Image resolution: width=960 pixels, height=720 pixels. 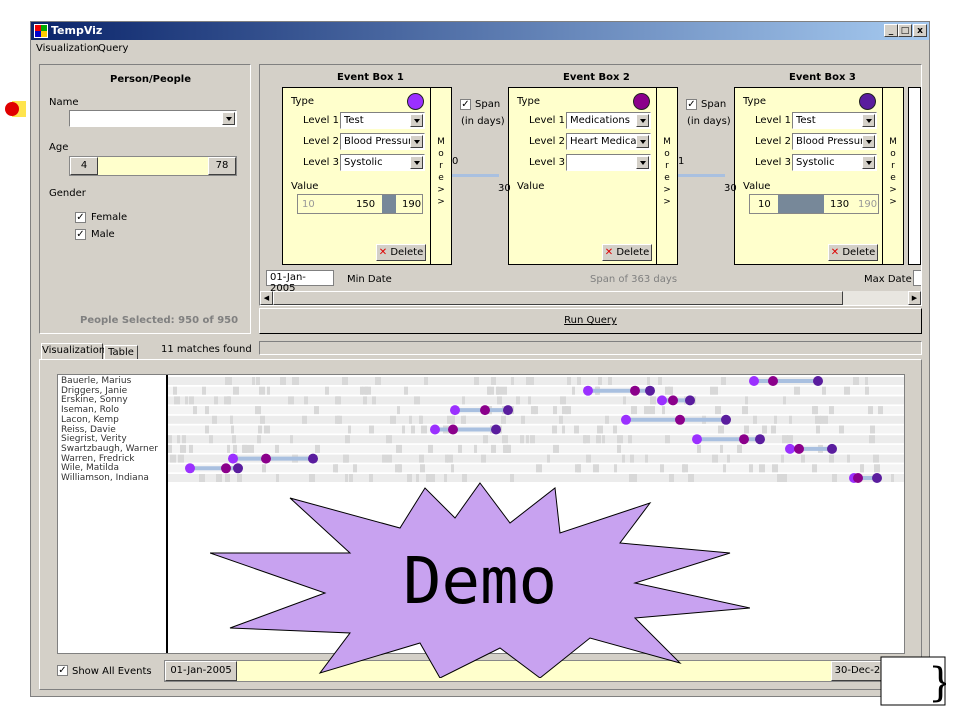 What do you see at coordinates (480, 31) in the screenshot?
I see `title-bar: TempViz _ □ x` at bounding box center [480, 31].